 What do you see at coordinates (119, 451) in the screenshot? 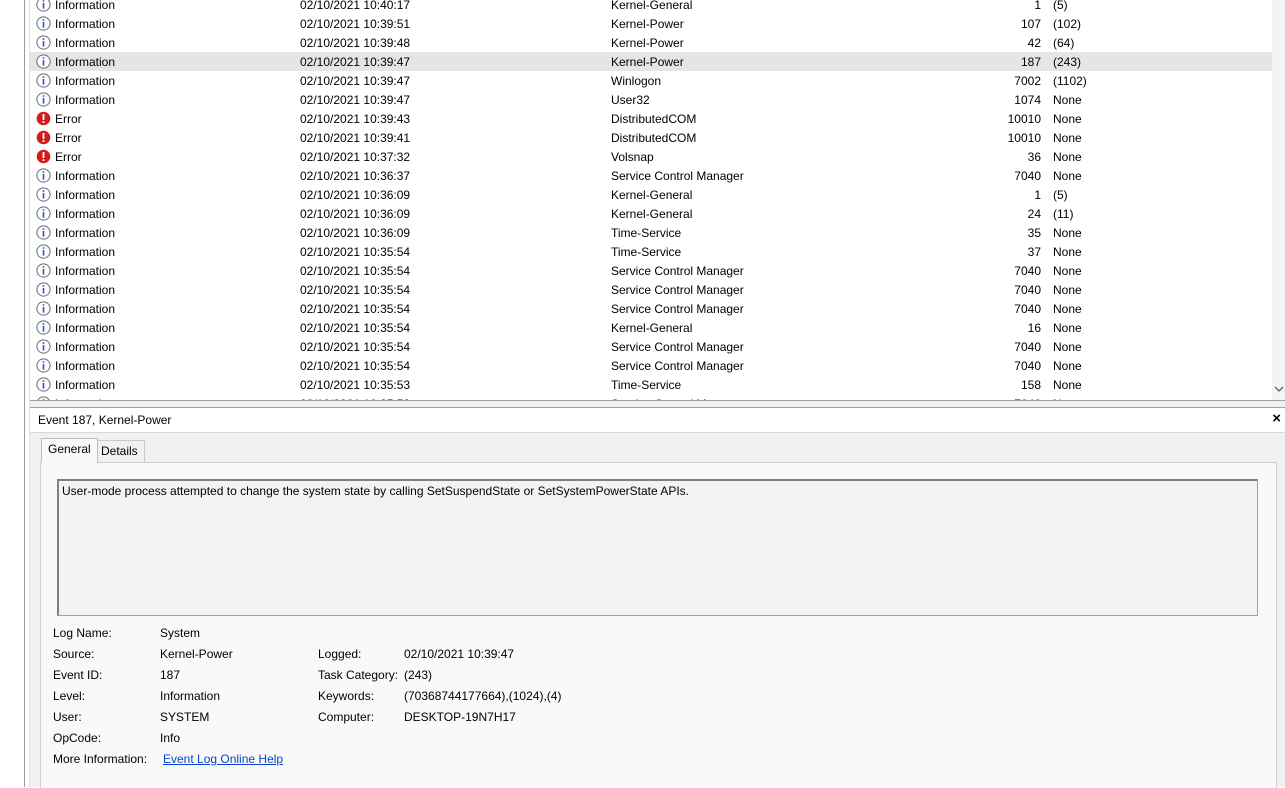
I see `tab-details: Details` at bounding box center [119, 451].